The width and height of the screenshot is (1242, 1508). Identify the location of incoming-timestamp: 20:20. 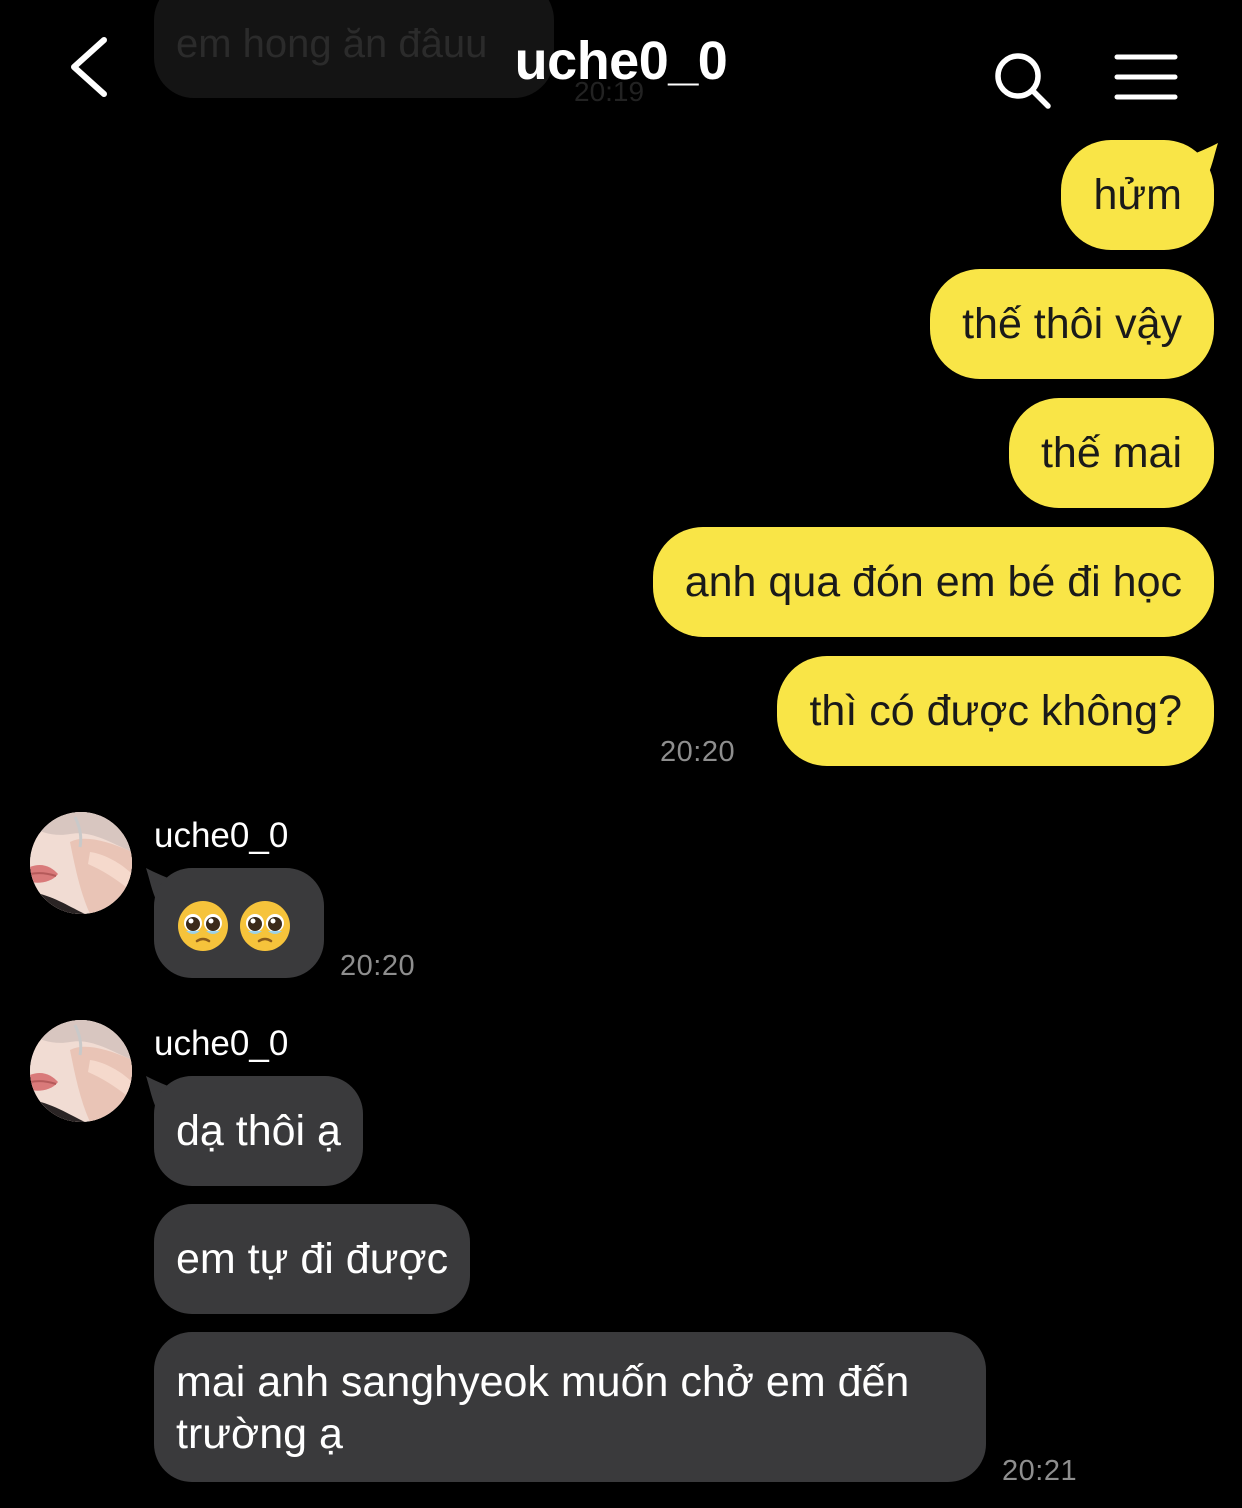
(378, 966).